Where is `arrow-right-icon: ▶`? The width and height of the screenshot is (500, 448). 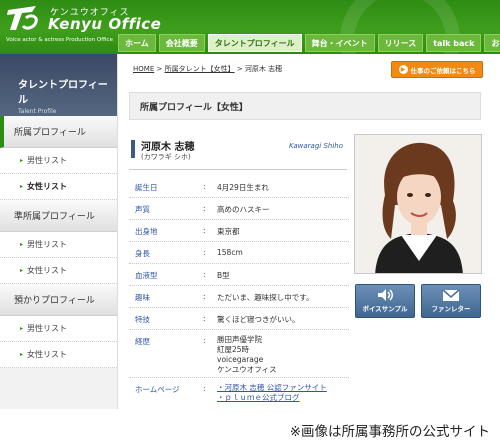 arrow-right-icon: ▶ is located at coordinates (403, 69).